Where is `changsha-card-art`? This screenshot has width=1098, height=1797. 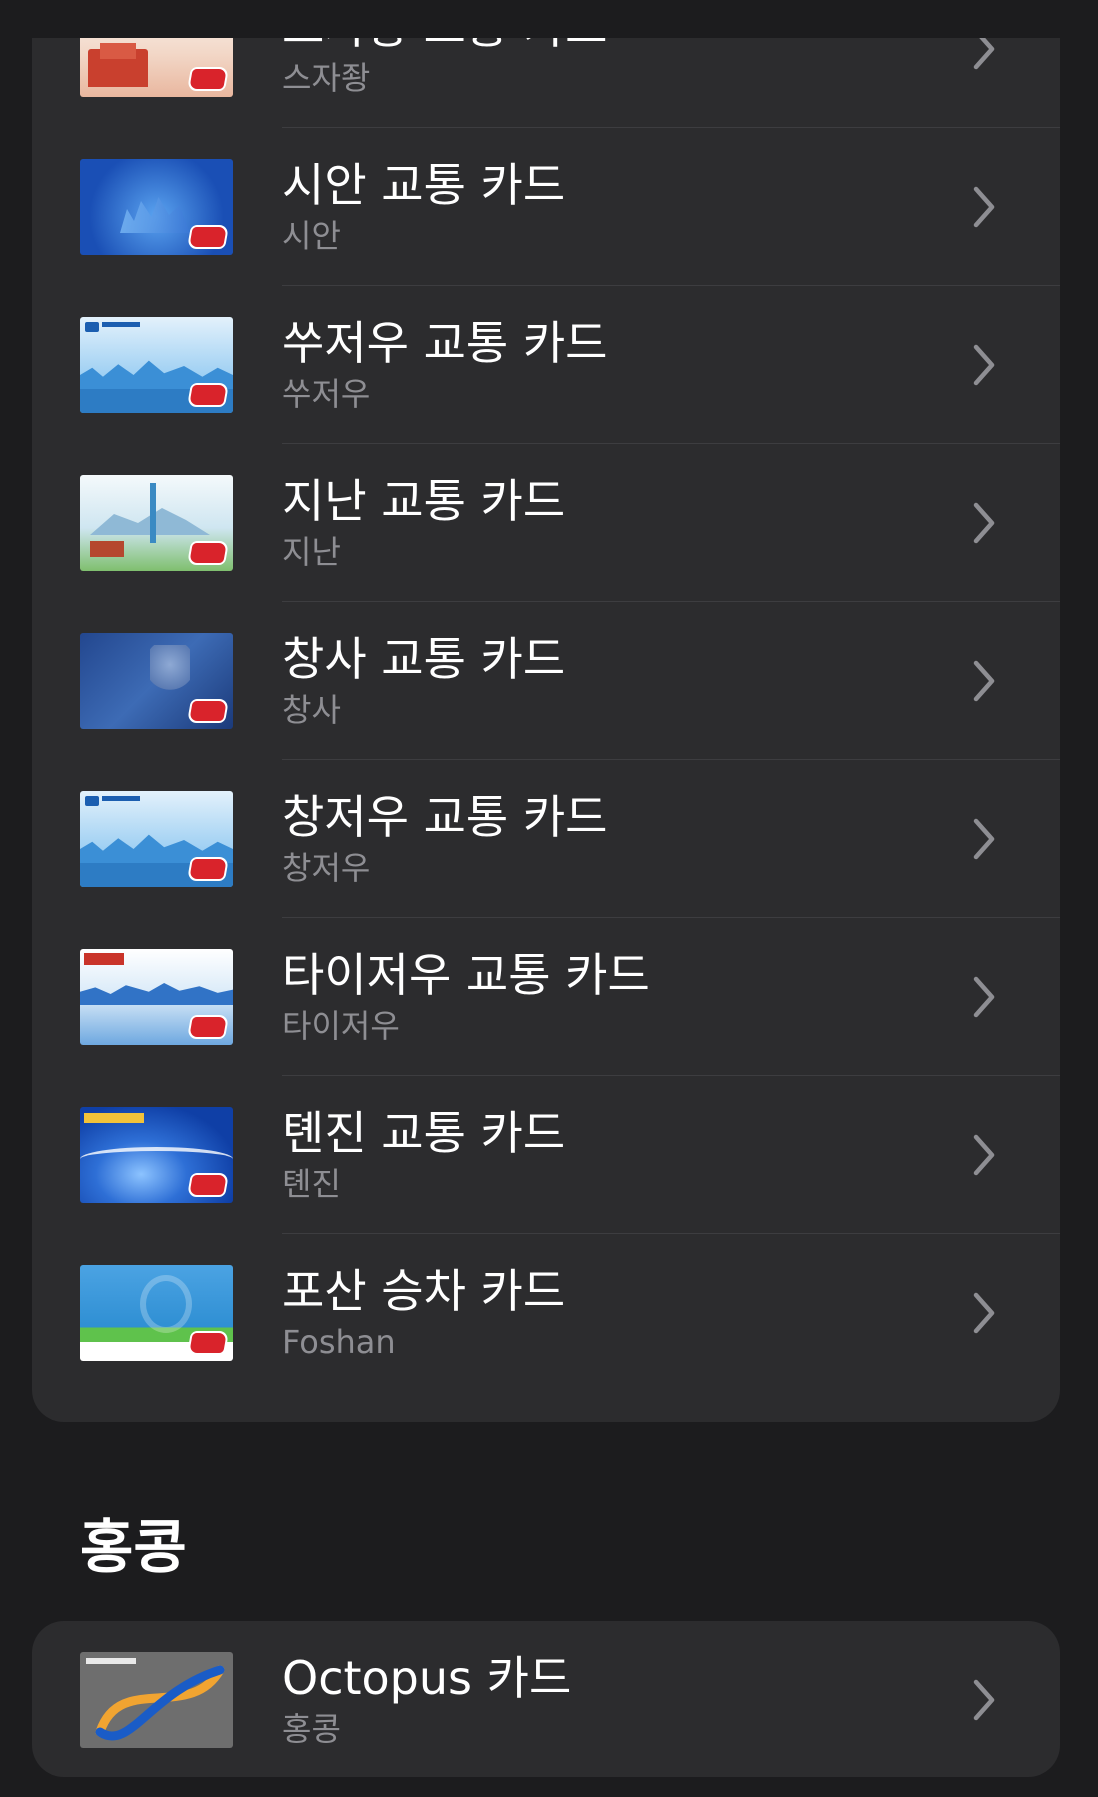 changsha-card-art is located at coordinates (156, 681).